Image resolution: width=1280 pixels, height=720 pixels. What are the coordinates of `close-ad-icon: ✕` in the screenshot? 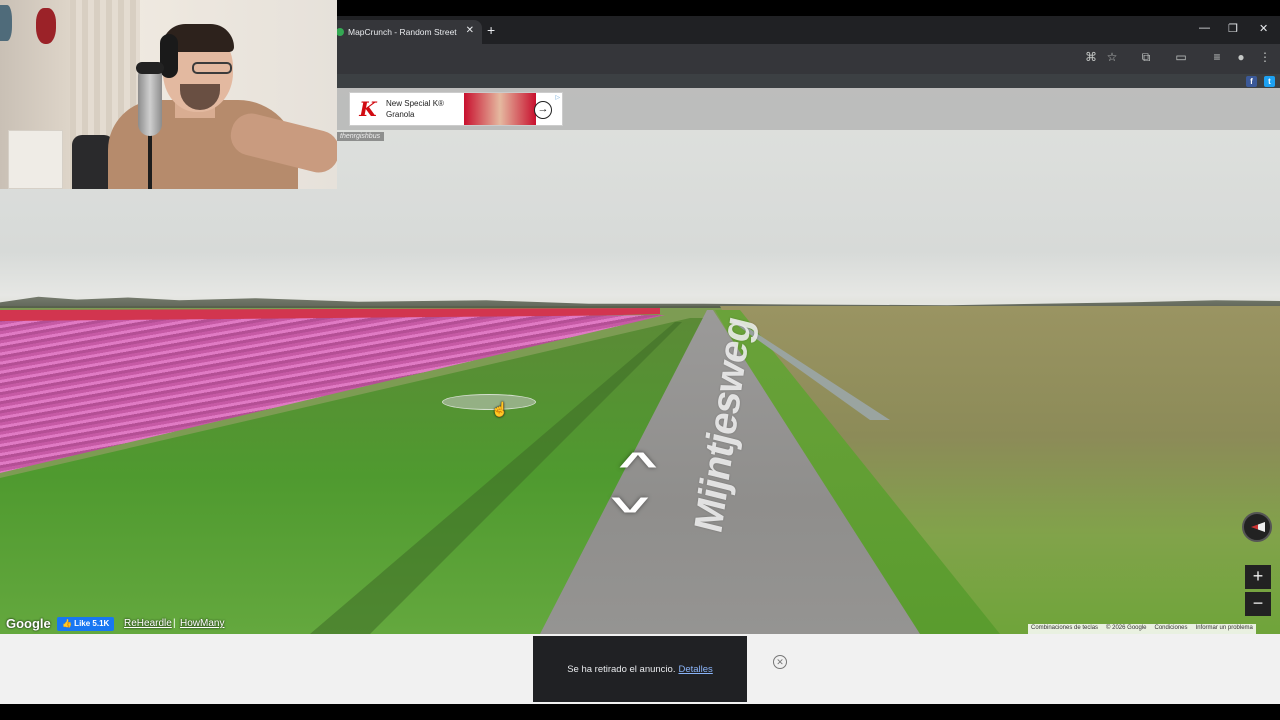 It's located at (780, 662).